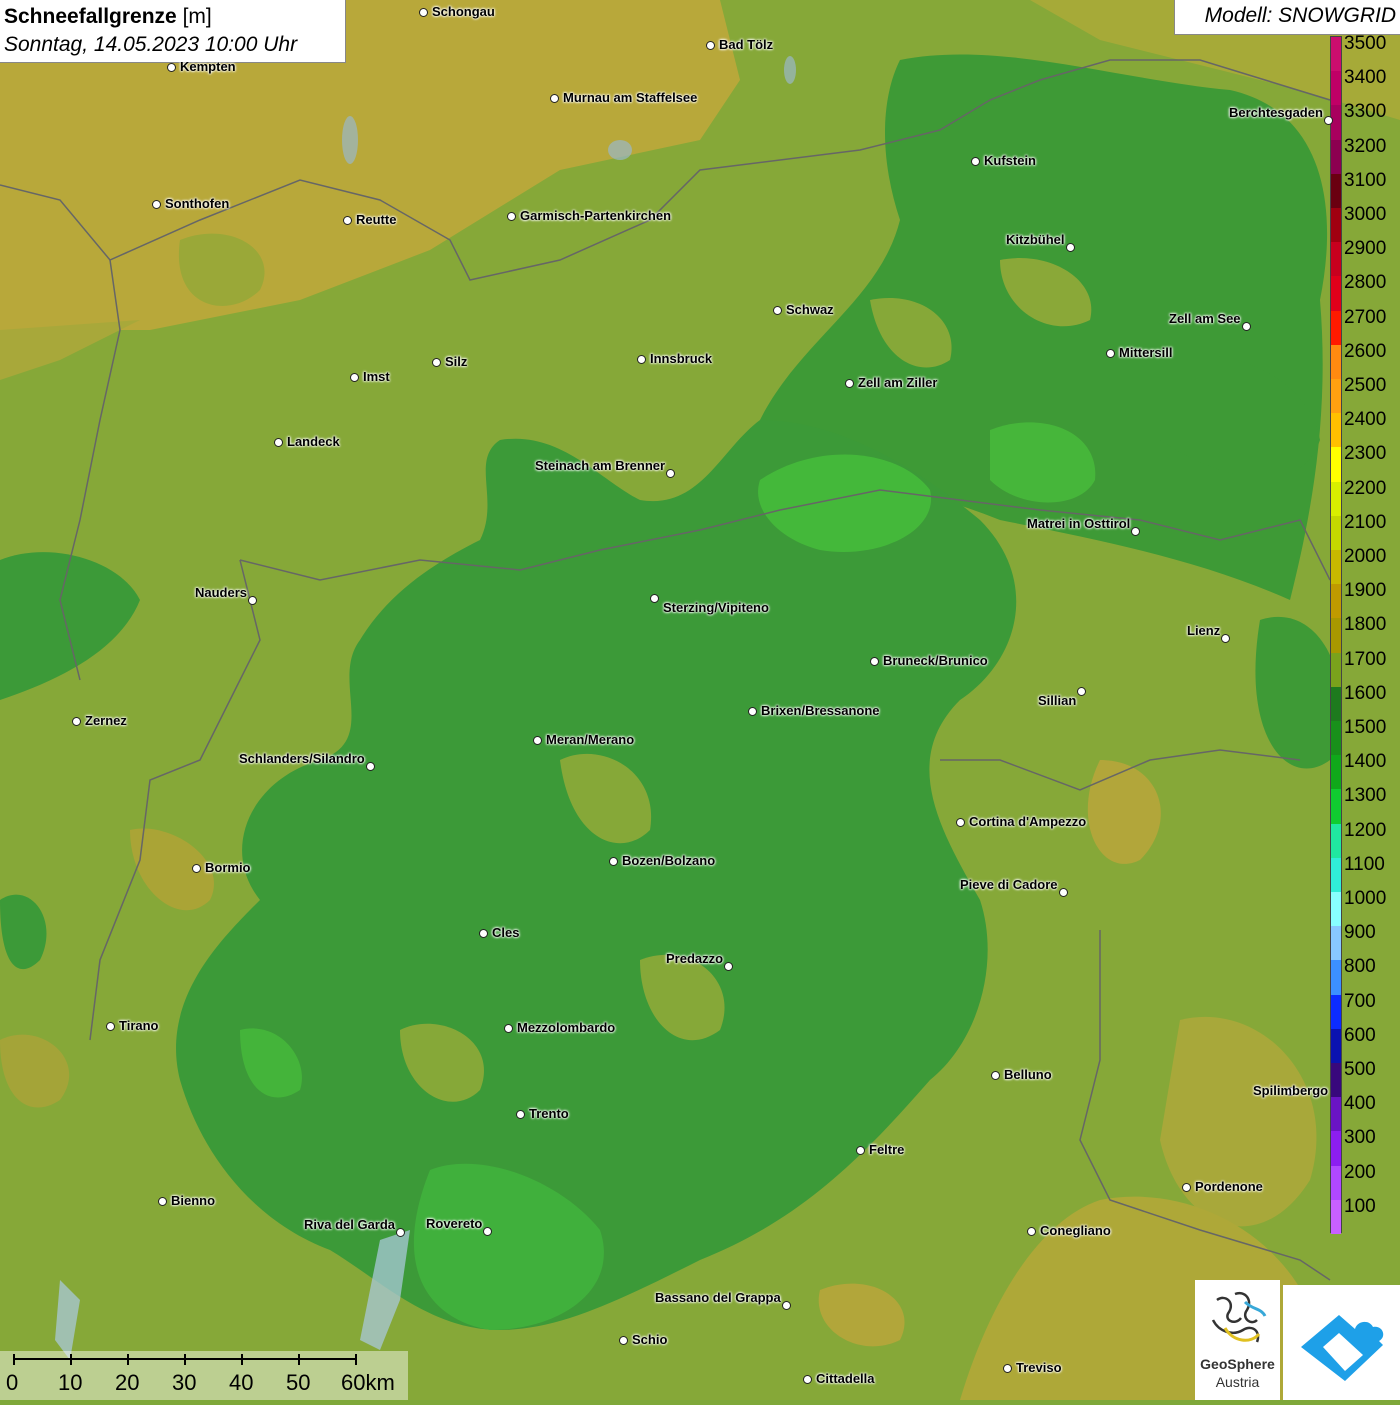 The image size is (1400, 1405). I want to click on city-label: Spilimbergo, so click(1291, 1090).